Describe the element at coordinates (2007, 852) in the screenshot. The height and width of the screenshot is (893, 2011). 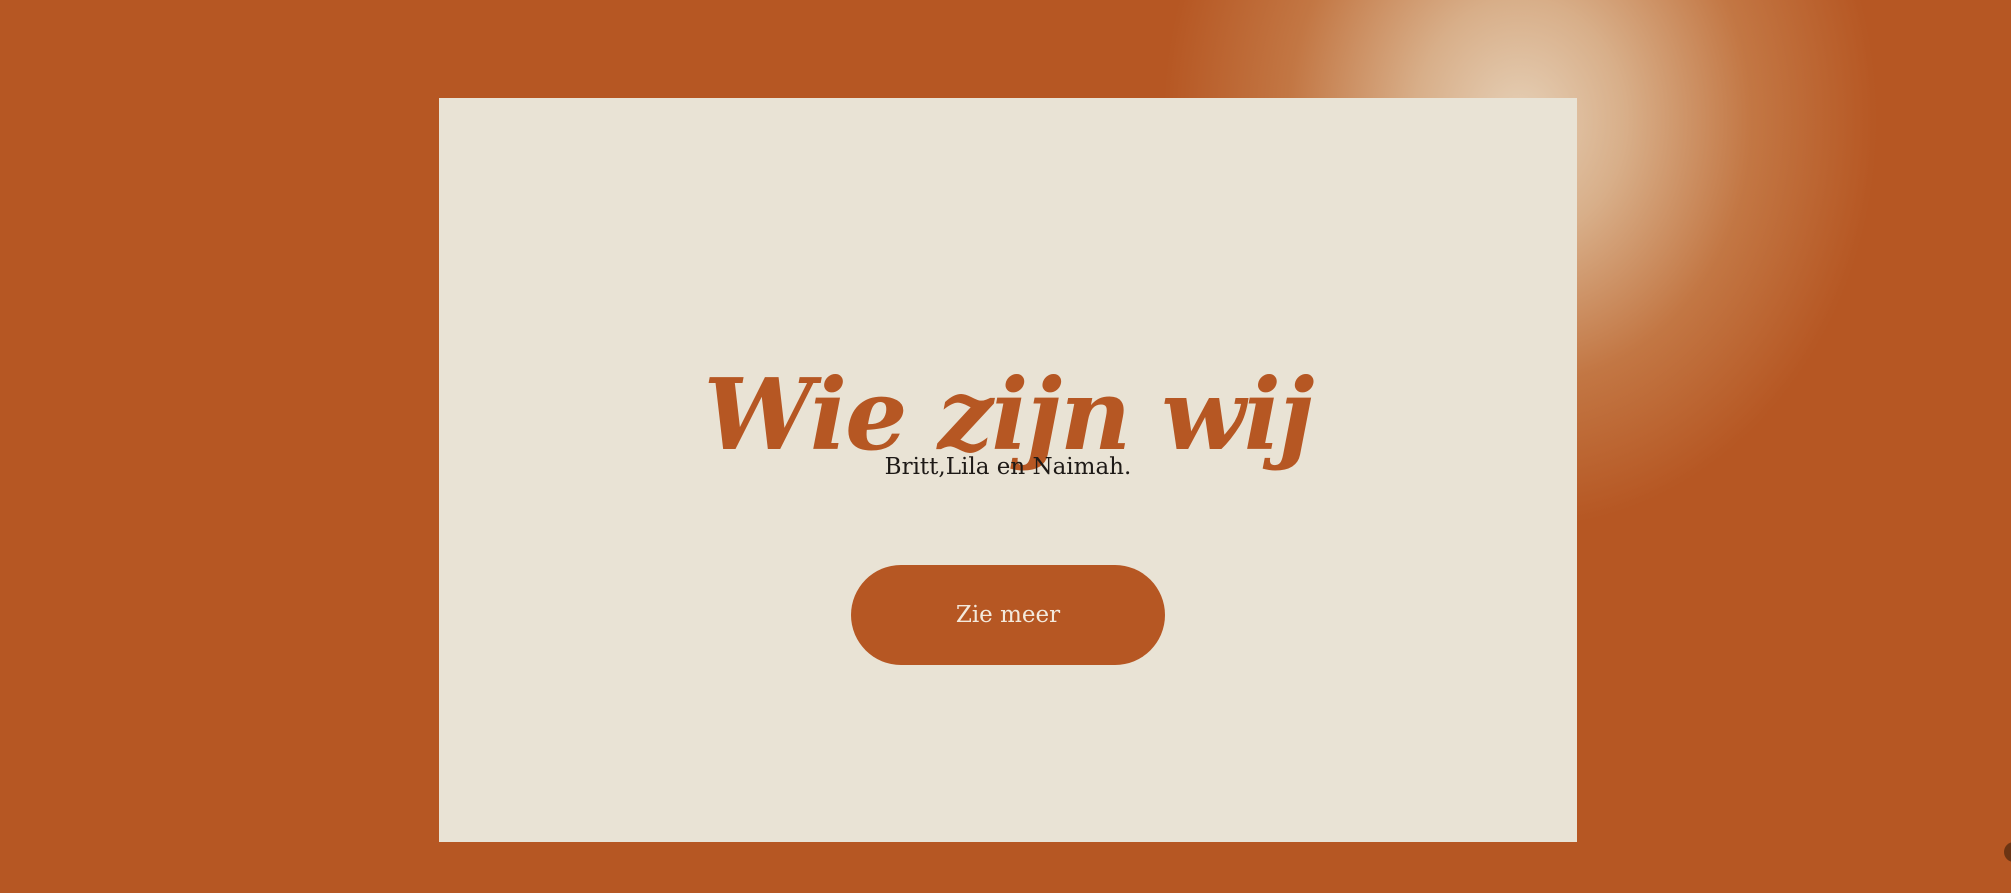
I see `corner-widget` at that location.